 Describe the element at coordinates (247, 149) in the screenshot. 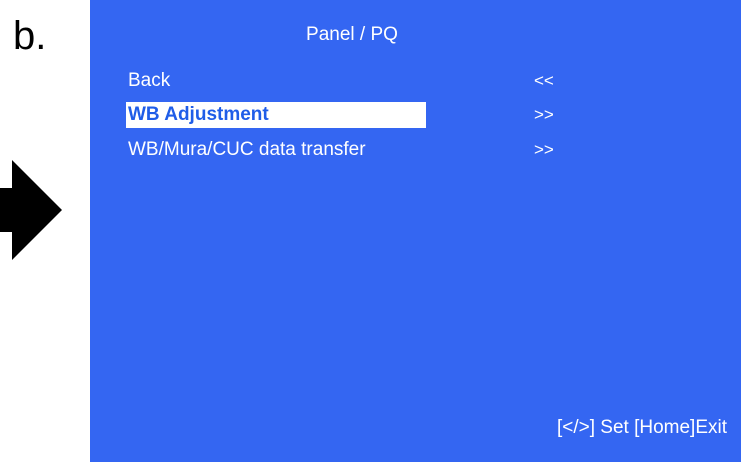

I see `menu-item-label: WB/Mura/CUC data transfer` at that location.